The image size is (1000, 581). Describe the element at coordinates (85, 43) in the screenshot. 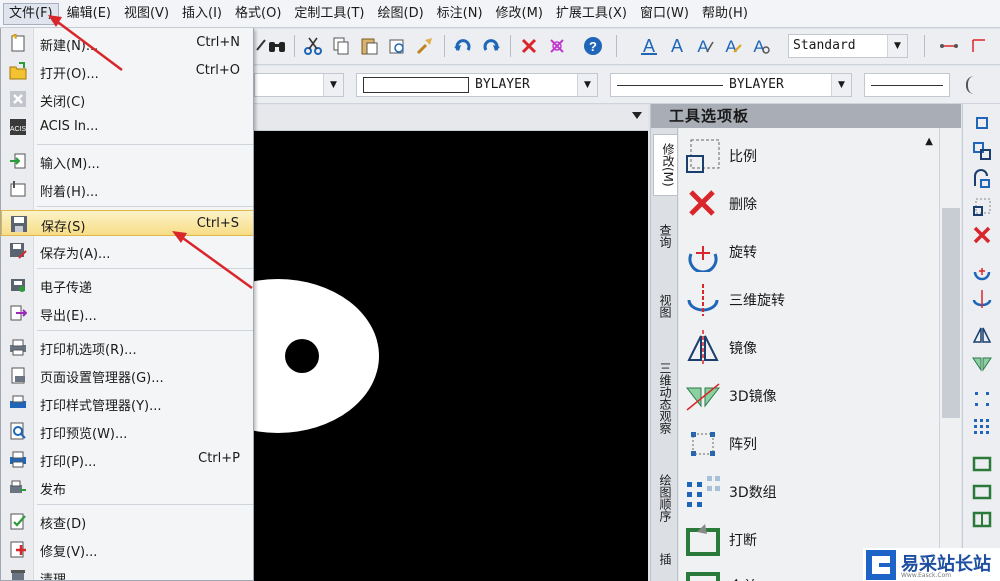

I see `annotation-arrow-file-menu` at that location.